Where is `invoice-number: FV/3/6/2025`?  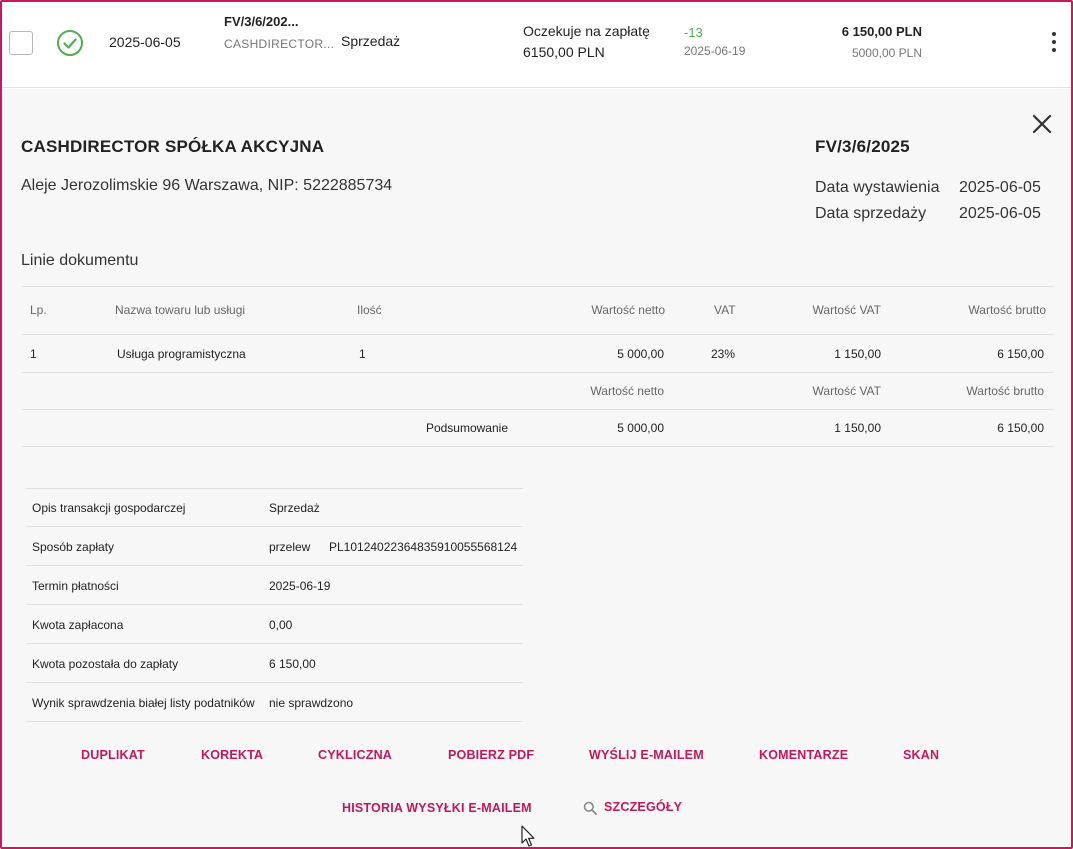
invoice-number: FV/3/6/2025 is located at coordinates (862, 146).